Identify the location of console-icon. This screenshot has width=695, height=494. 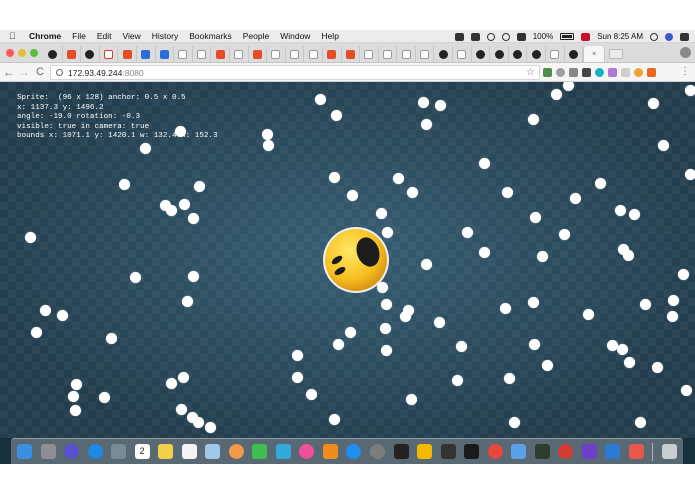
(448, 451).